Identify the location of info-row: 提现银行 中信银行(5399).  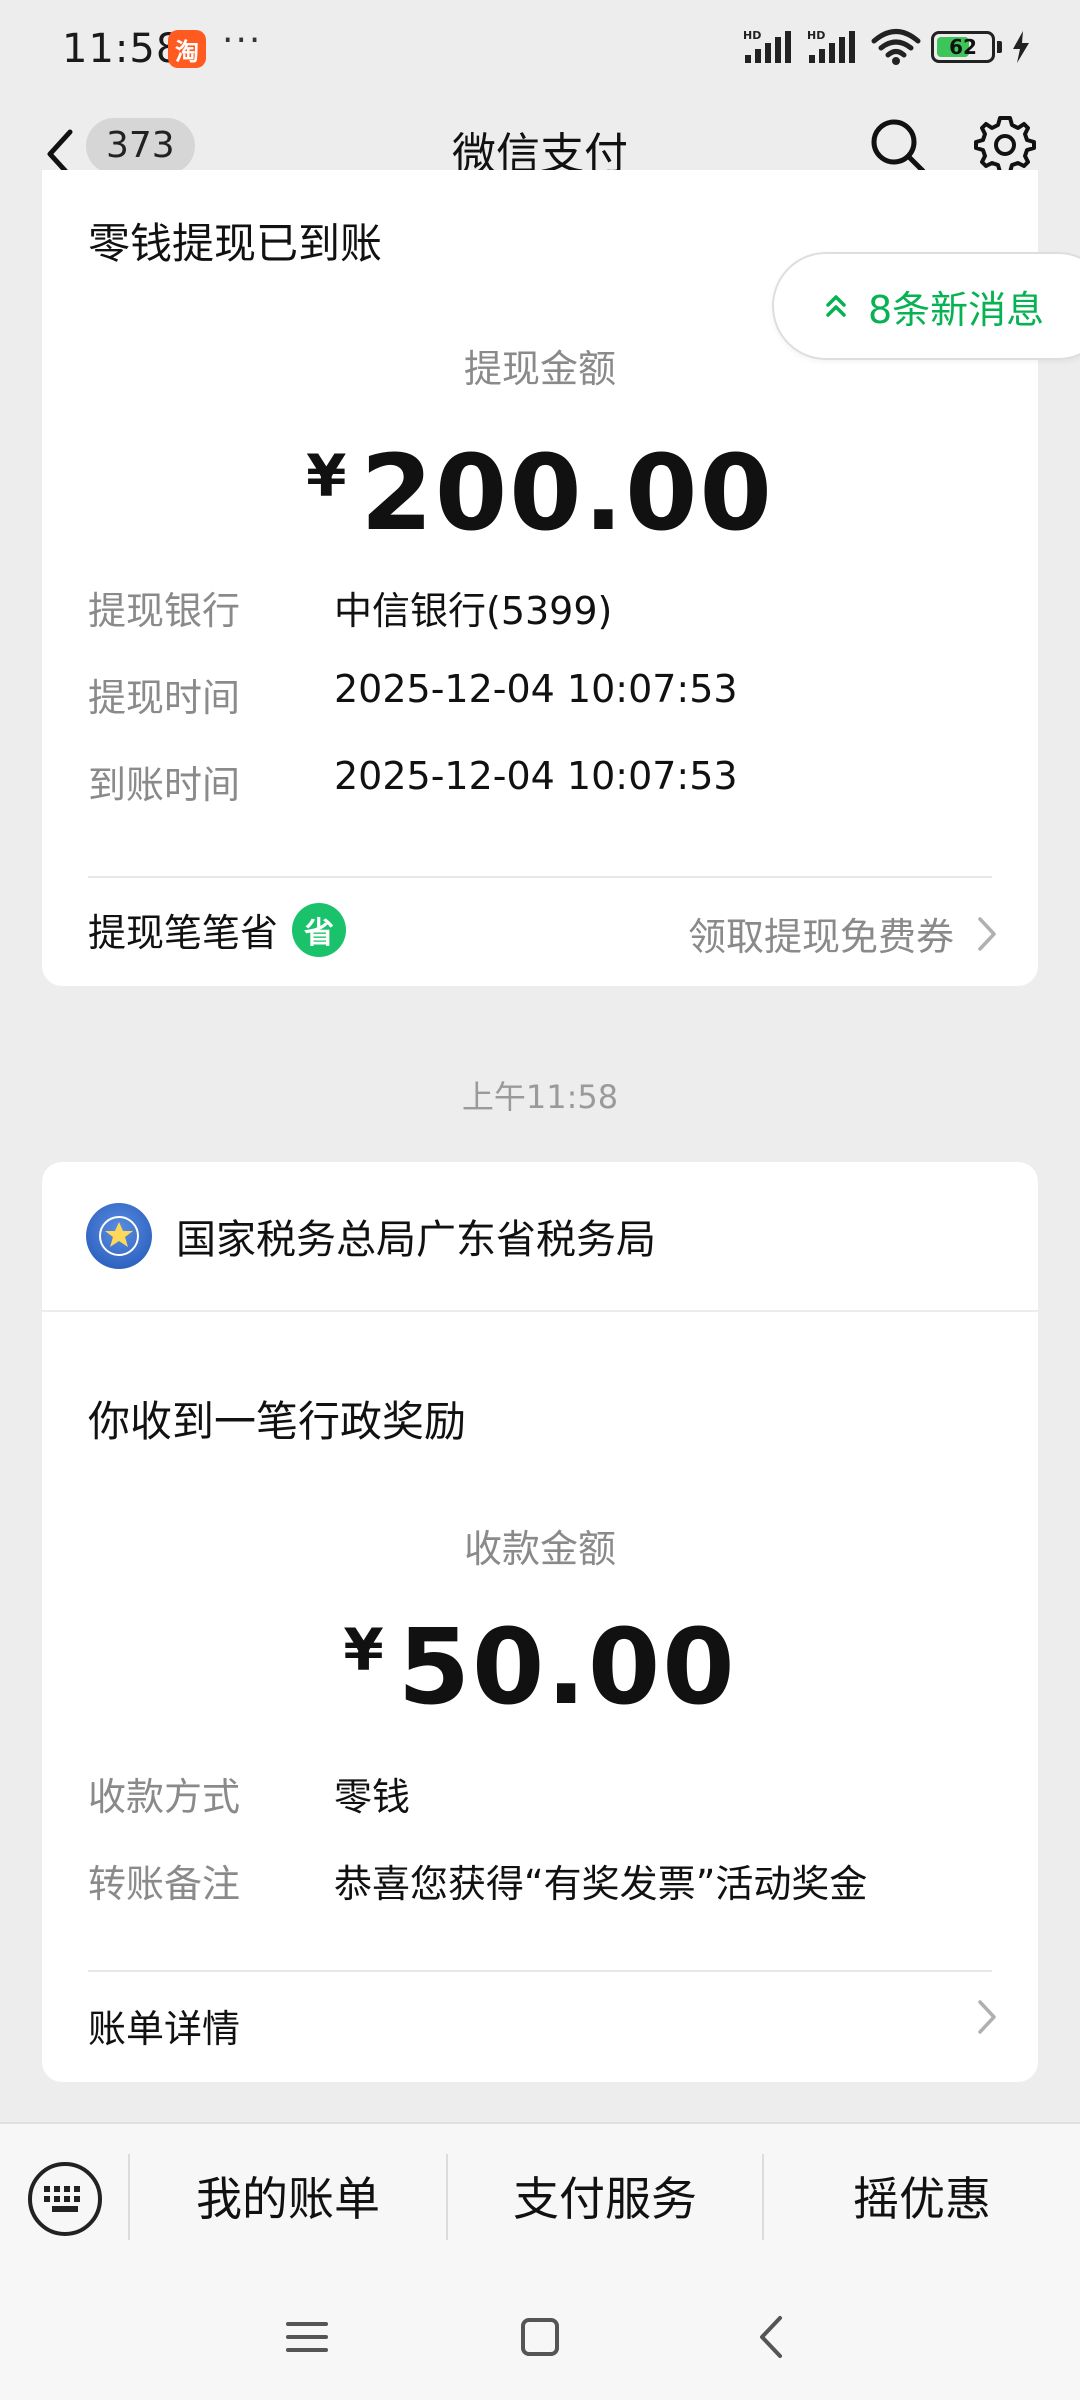
(538, 607).